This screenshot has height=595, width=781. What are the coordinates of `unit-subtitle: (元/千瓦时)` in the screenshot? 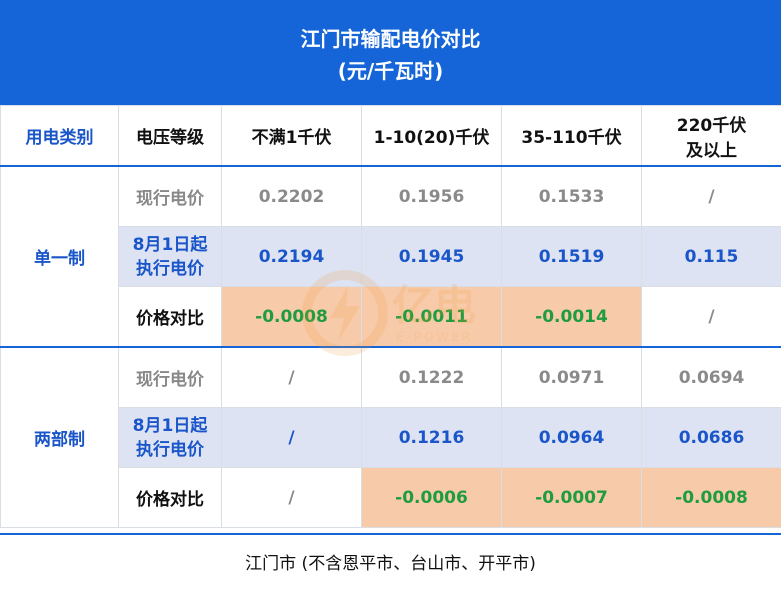 It's located at (390, 71).